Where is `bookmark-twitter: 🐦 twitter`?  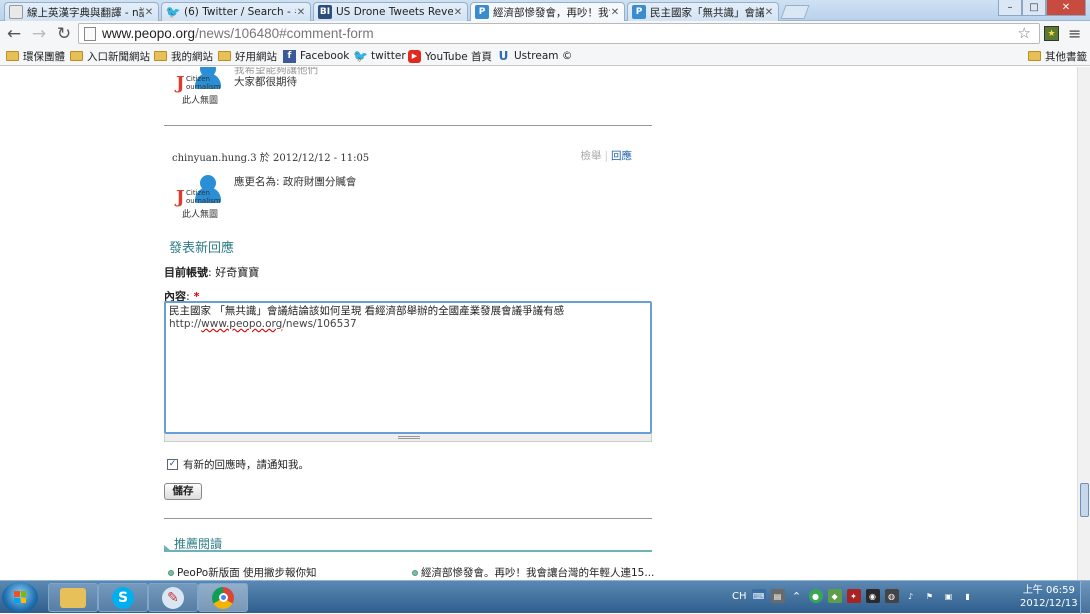 bookmark-twitter: 🐦 twitter is located at coordinates (379, 56).